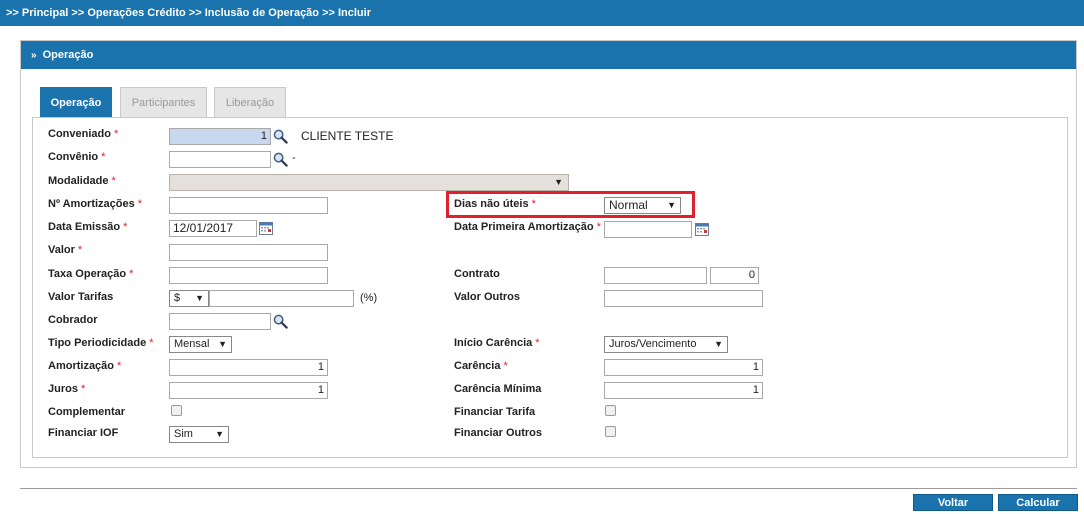 The image size is (1084, 514). What do you see at coordinates (34, 55) in the screenshot?
I see `double-chevron-down-icon: »` at bounding box center [34, 55].